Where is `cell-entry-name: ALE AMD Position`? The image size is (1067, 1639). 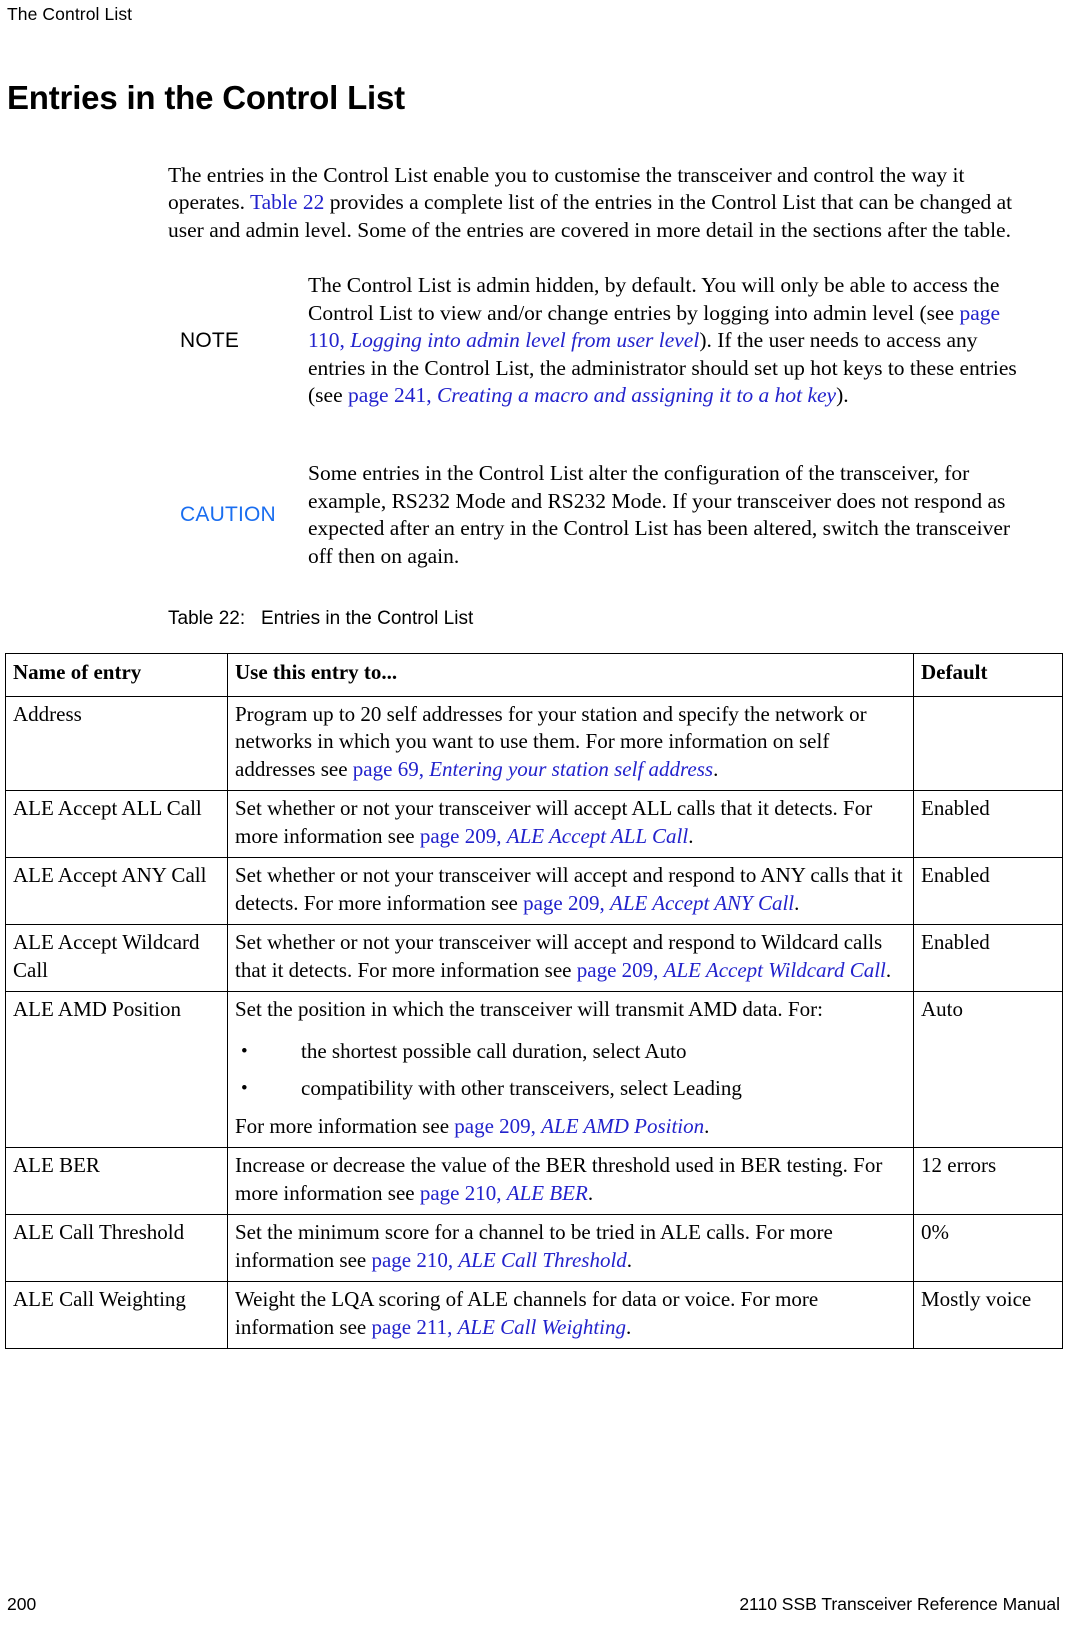
cell-entry-name: ALE AMD Position is located at coordinates (116, 1069).